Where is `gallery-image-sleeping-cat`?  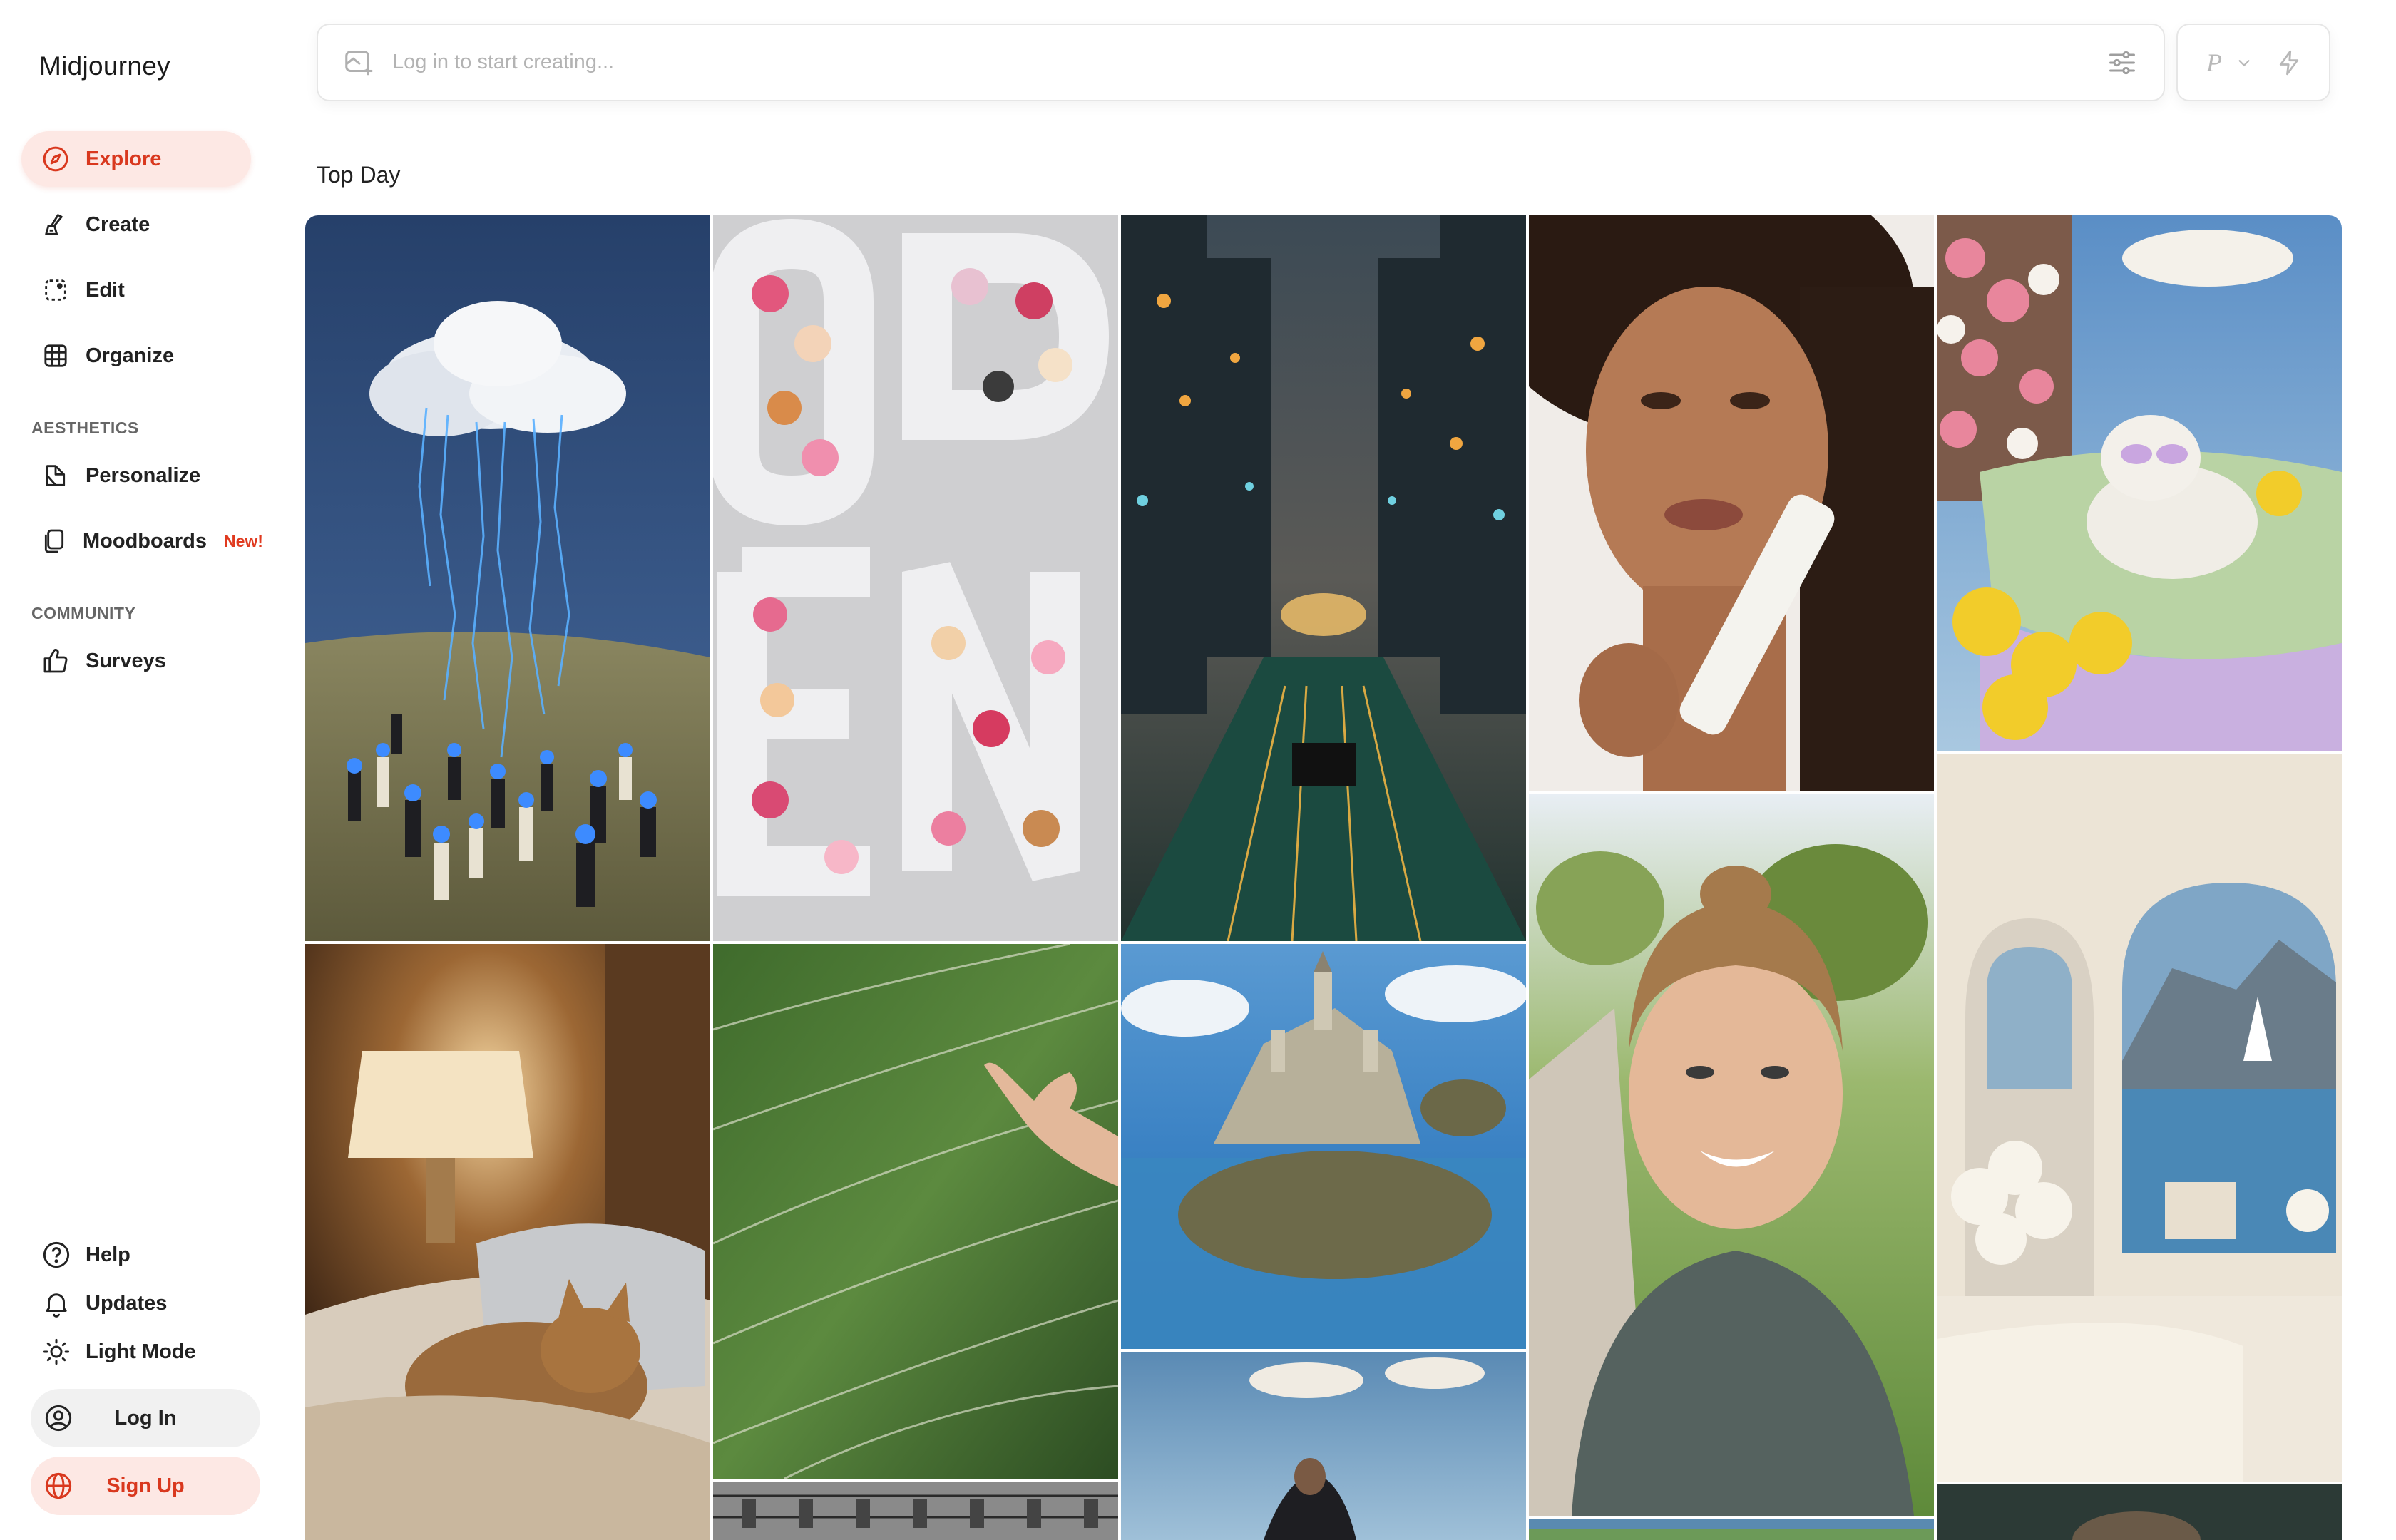
gallery-image-sleeping-cat is located at coordinates (508, 1242).